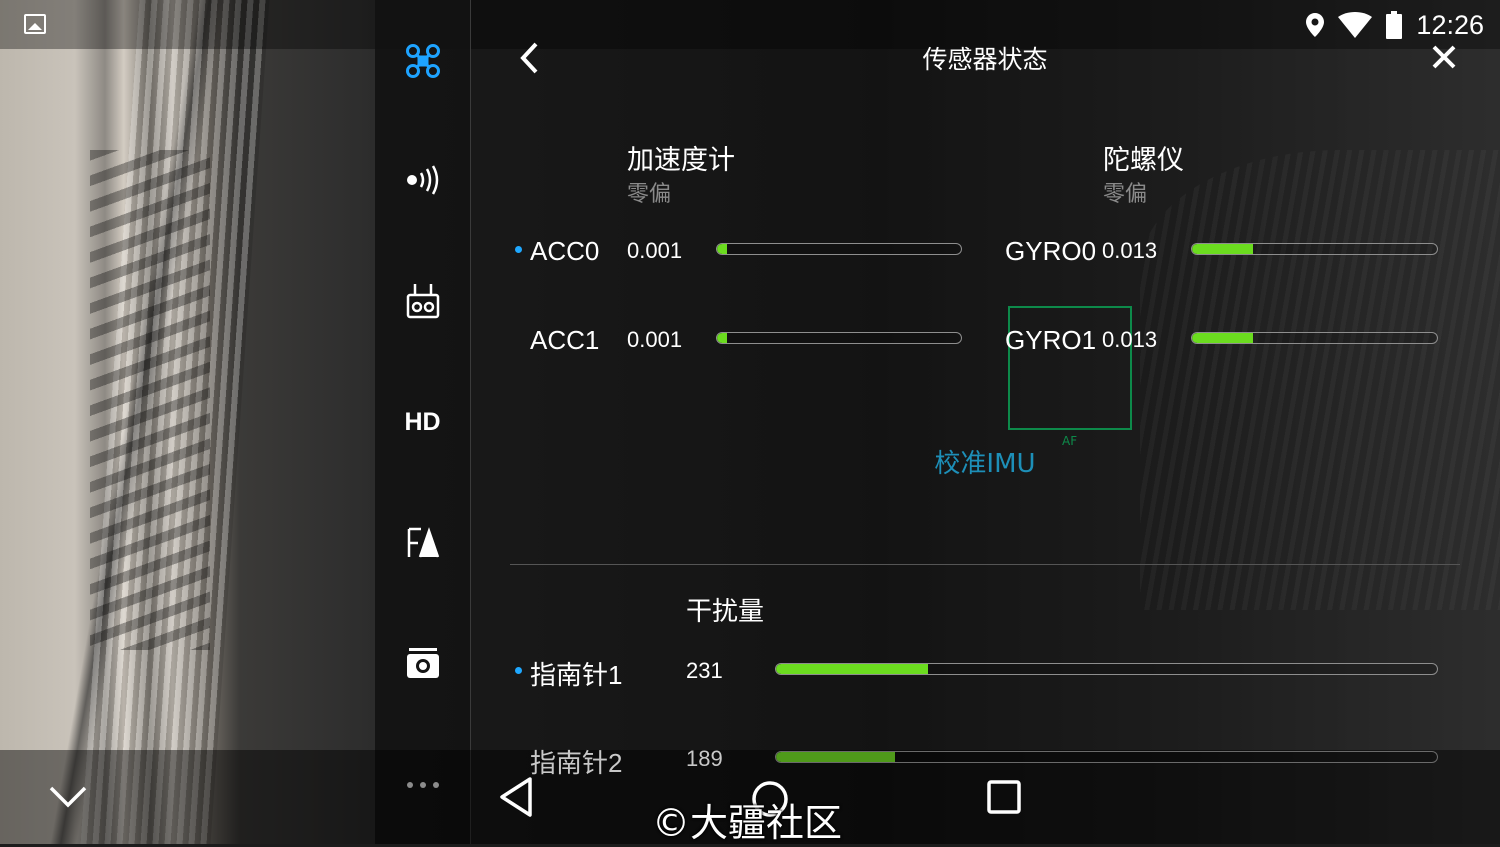  What do you see at coordinates (1444, 57) in the screenshot?
I see `close-button` at bounding box center [1444, 57].